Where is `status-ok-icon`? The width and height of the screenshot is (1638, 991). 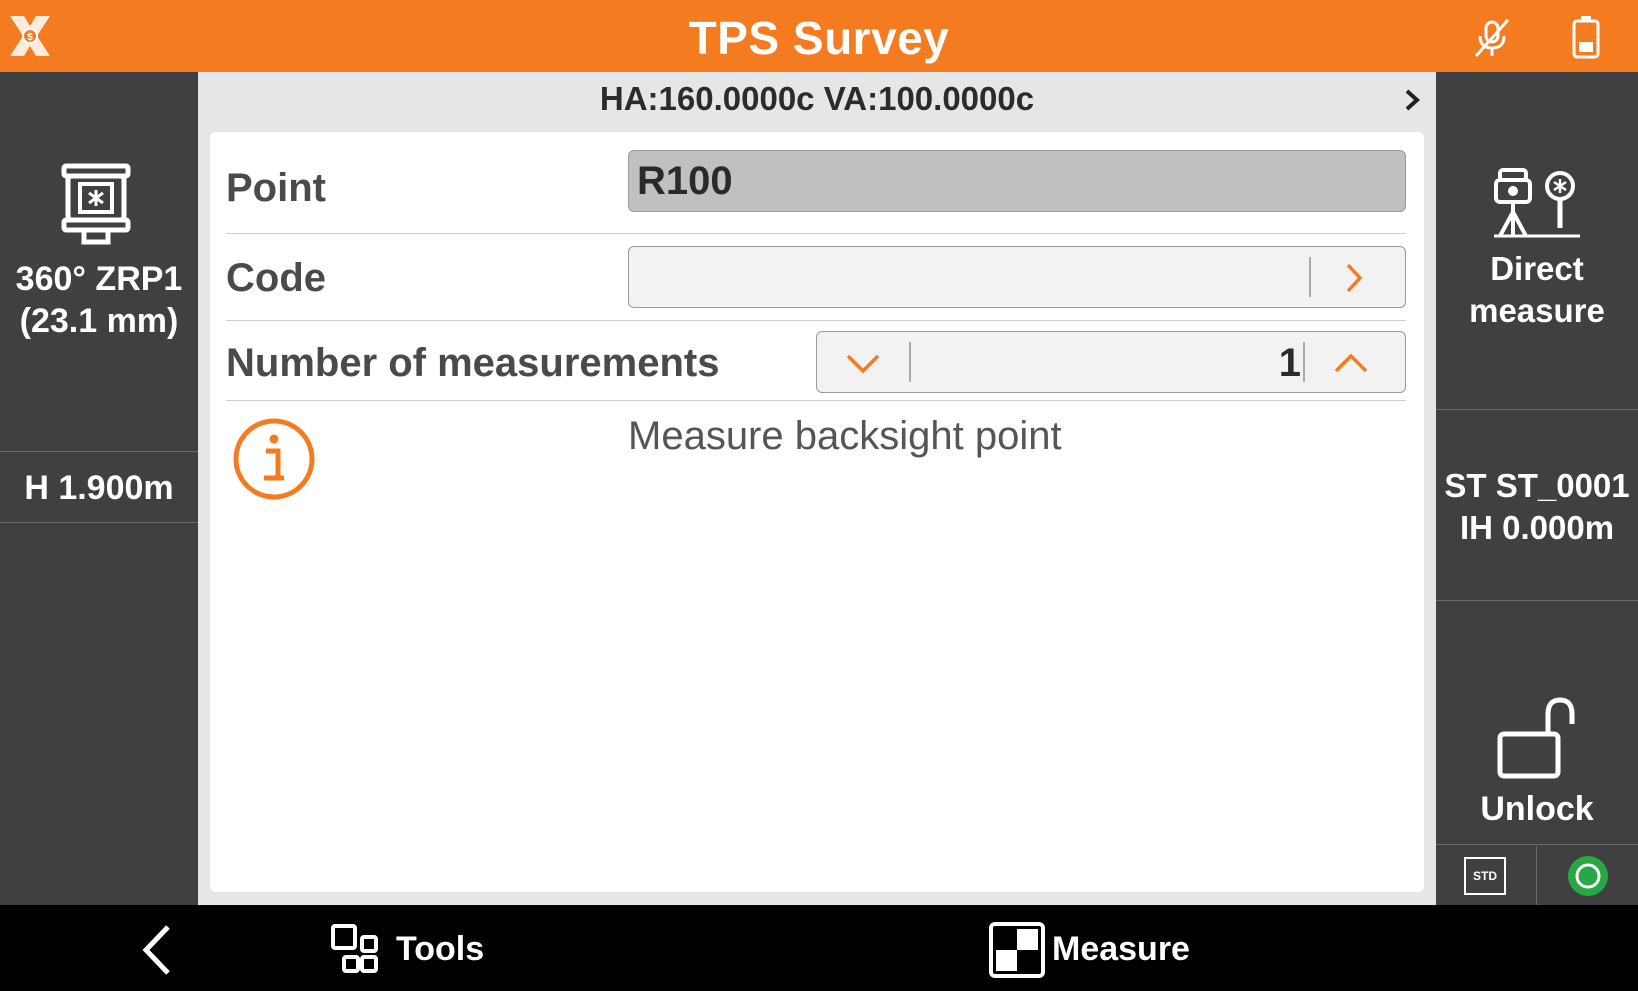 status-ok-icon is located at coordinates (1588, 876).